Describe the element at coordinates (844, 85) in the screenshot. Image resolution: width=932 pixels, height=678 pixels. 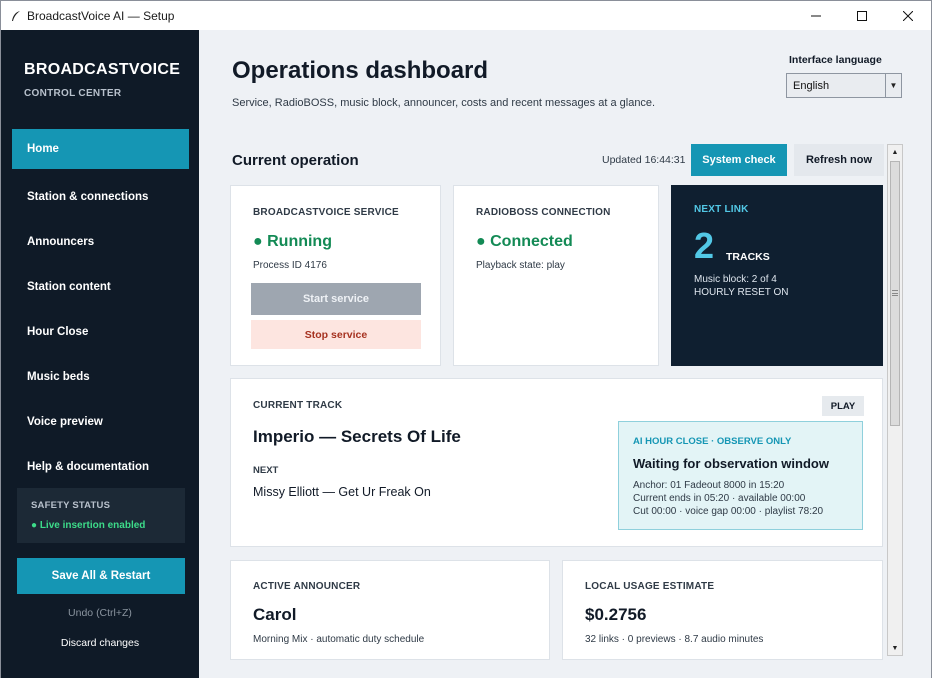
I see `language-select: English ▼` at that location.